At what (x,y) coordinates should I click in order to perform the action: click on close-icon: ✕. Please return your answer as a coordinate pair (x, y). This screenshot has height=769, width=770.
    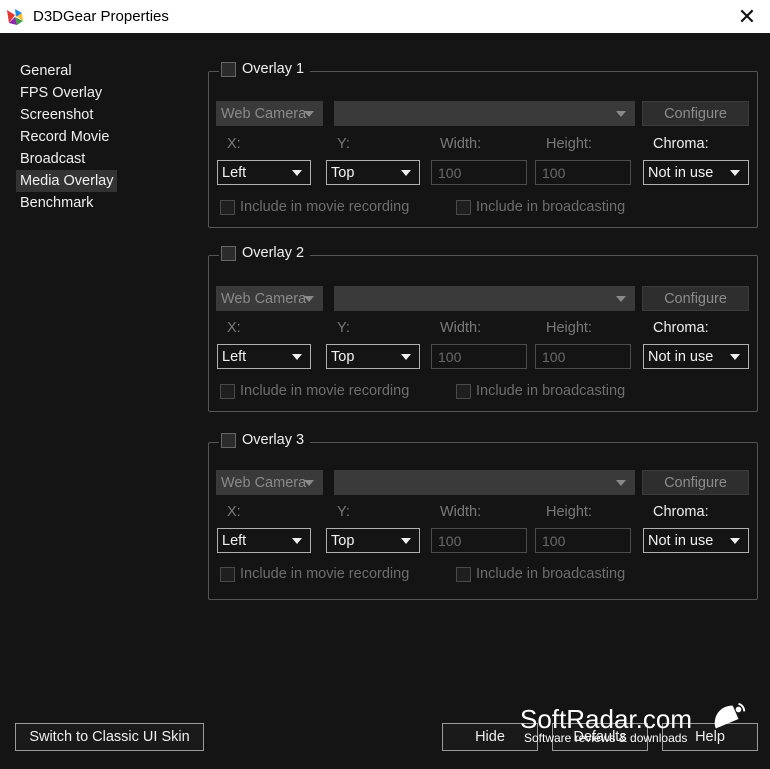
    Looking at the image, I should click on (747, 16).